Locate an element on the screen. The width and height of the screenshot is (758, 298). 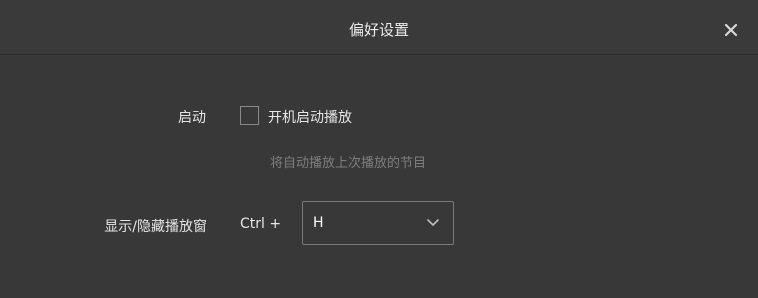
close-icon is located at coordinates (731, 30).